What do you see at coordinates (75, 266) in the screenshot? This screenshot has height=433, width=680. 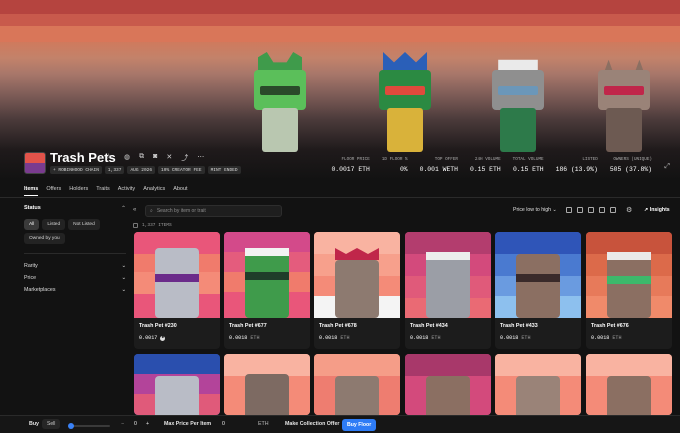 I see `filter-rarity: Rarity ⌄` at bounding box center [75, 266].